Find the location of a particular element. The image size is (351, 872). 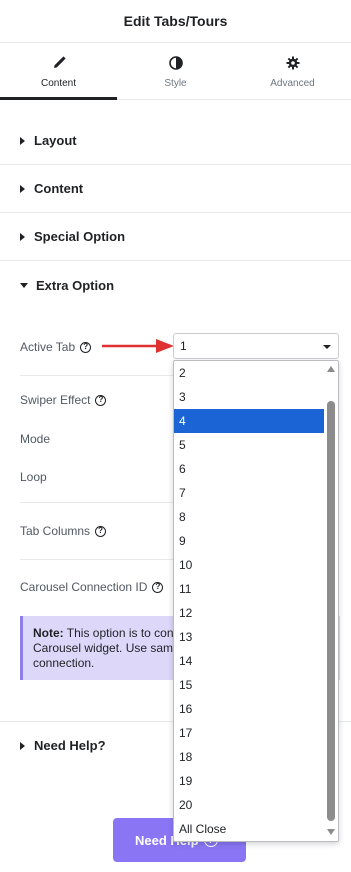

tab-columns-label: Tab Columns ? is located at coordinates (63, 531).